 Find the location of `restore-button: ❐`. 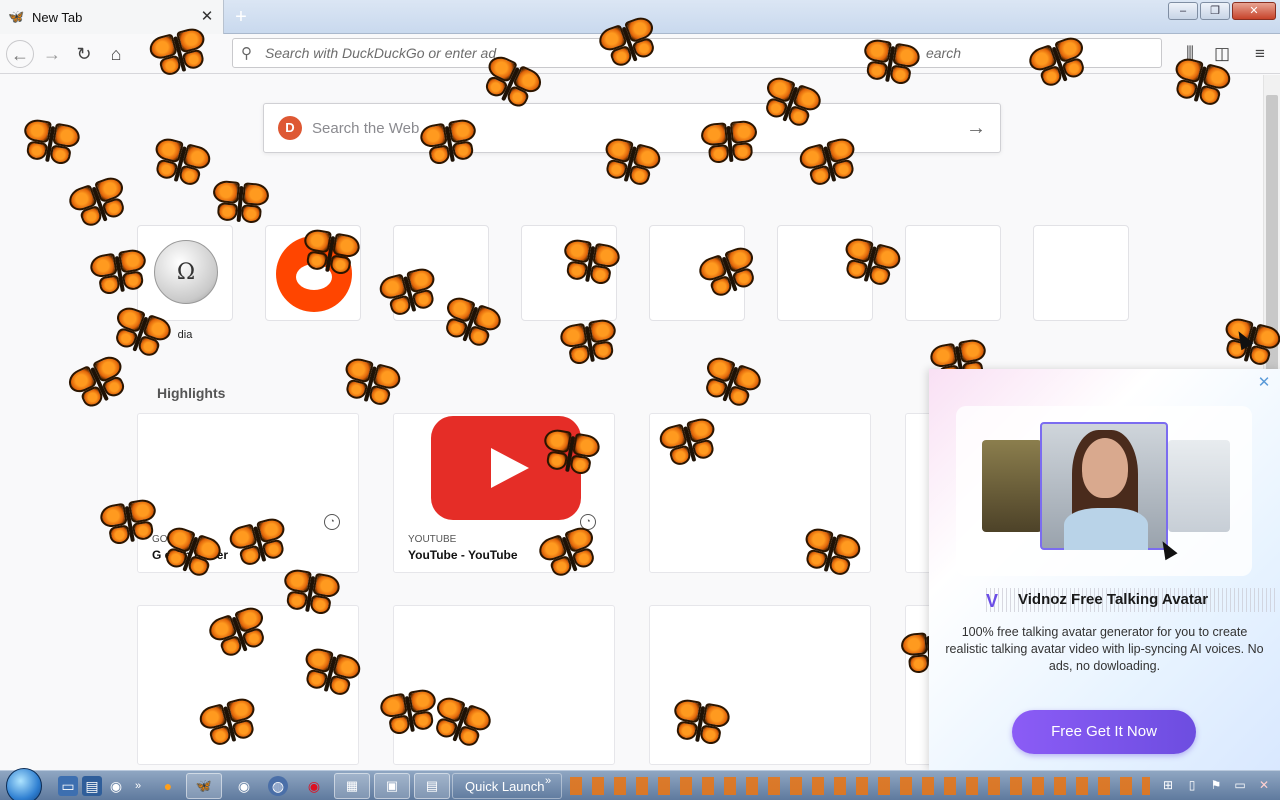

restore-button: ❐ is located at coordinates (1215, 11).